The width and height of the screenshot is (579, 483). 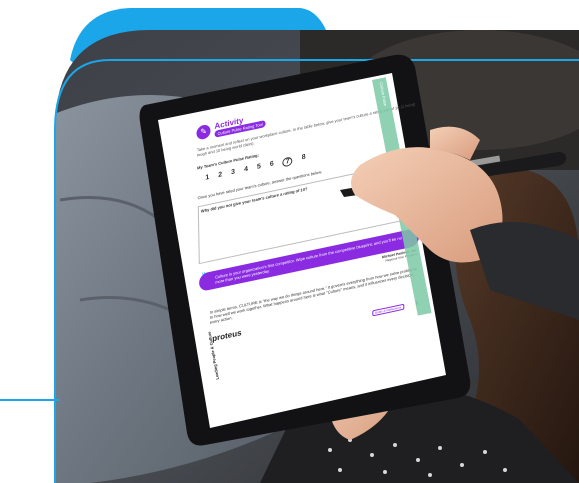 I want to click on rating-option: 4, so click(x=246, y=171).